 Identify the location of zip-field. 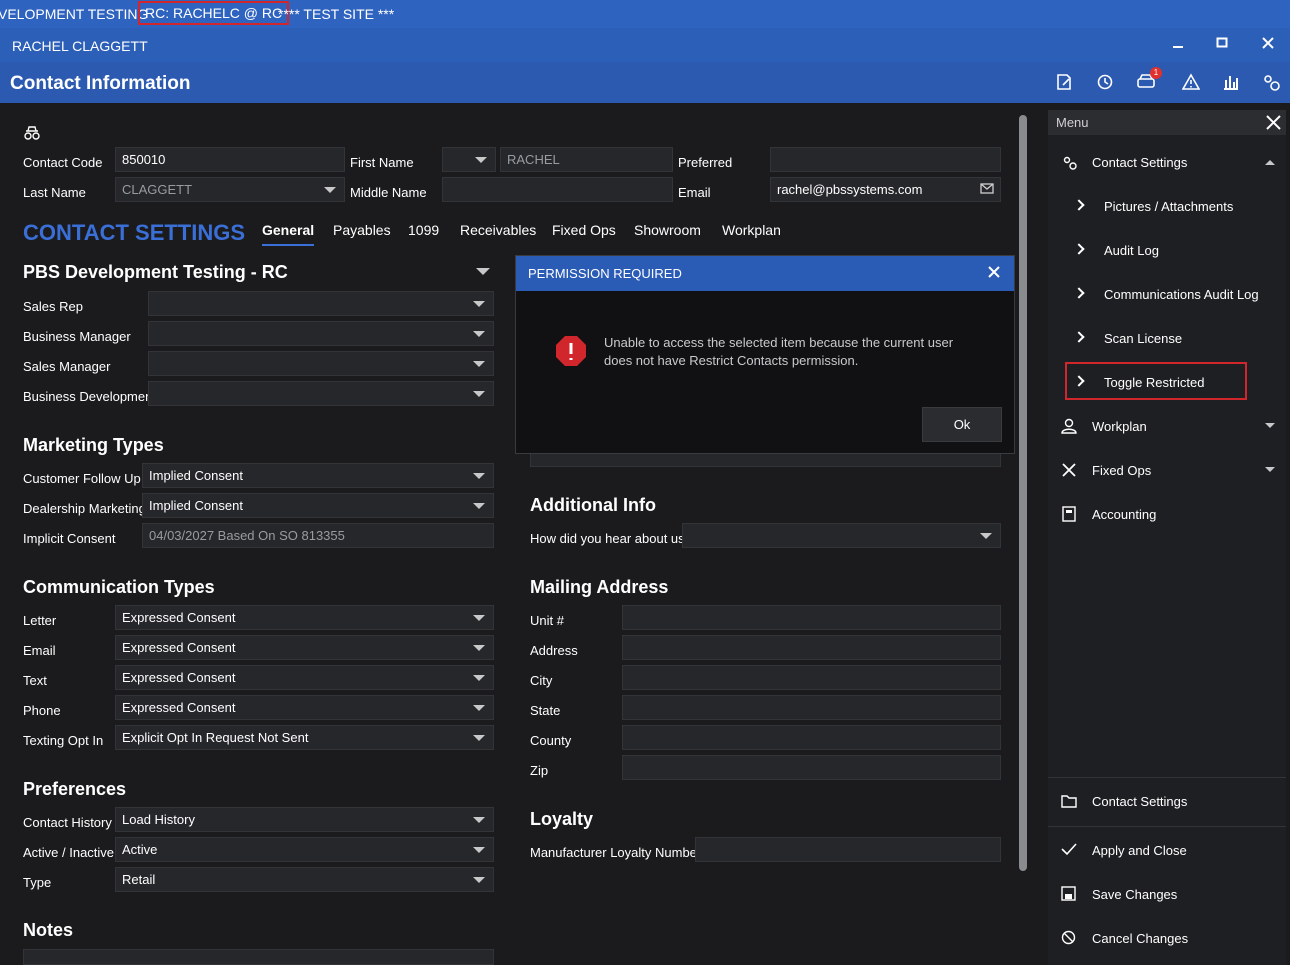
(811, 767).